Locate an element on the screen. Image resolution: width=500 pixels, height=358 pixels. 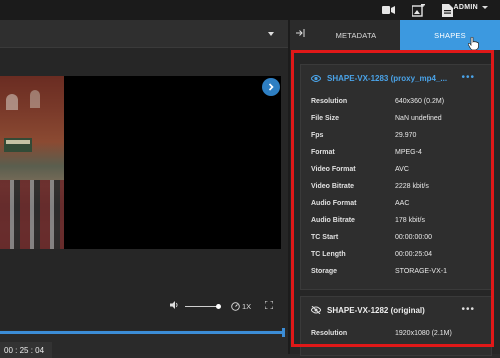
metadata-label: Video Format is located at coordinates (333, 169).